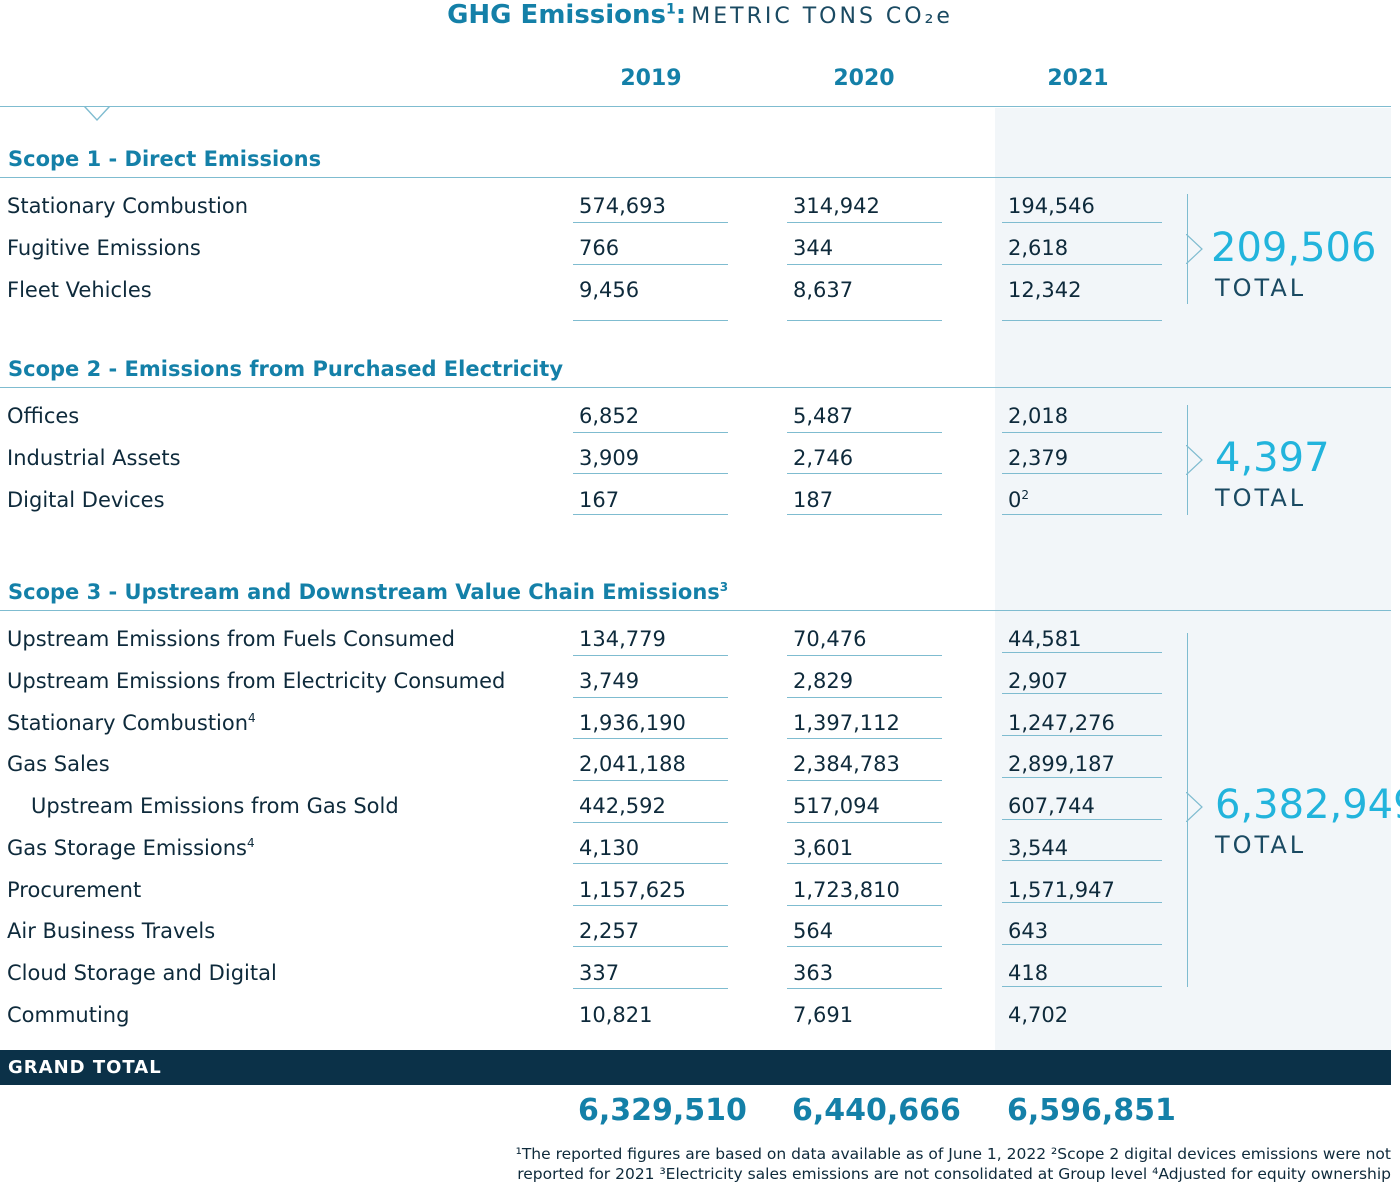 The width and height of the screenshot is (1400, 1190). I want to click on value-text: 3,909, so click(609, 458).